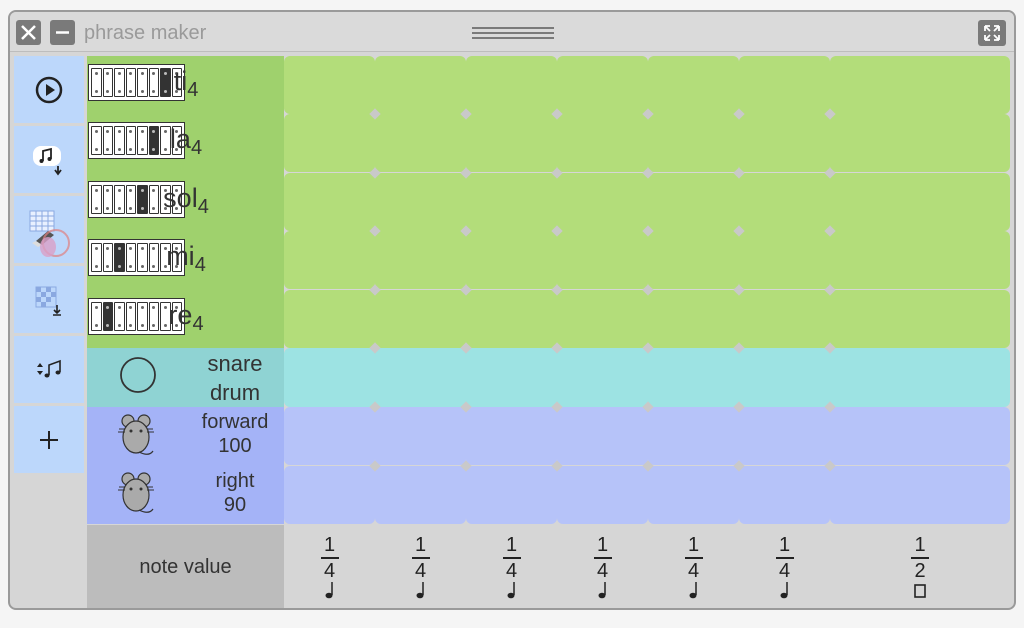 The image size is (1024, 628). I want to click on grid-download-icon, so click(48, 301).